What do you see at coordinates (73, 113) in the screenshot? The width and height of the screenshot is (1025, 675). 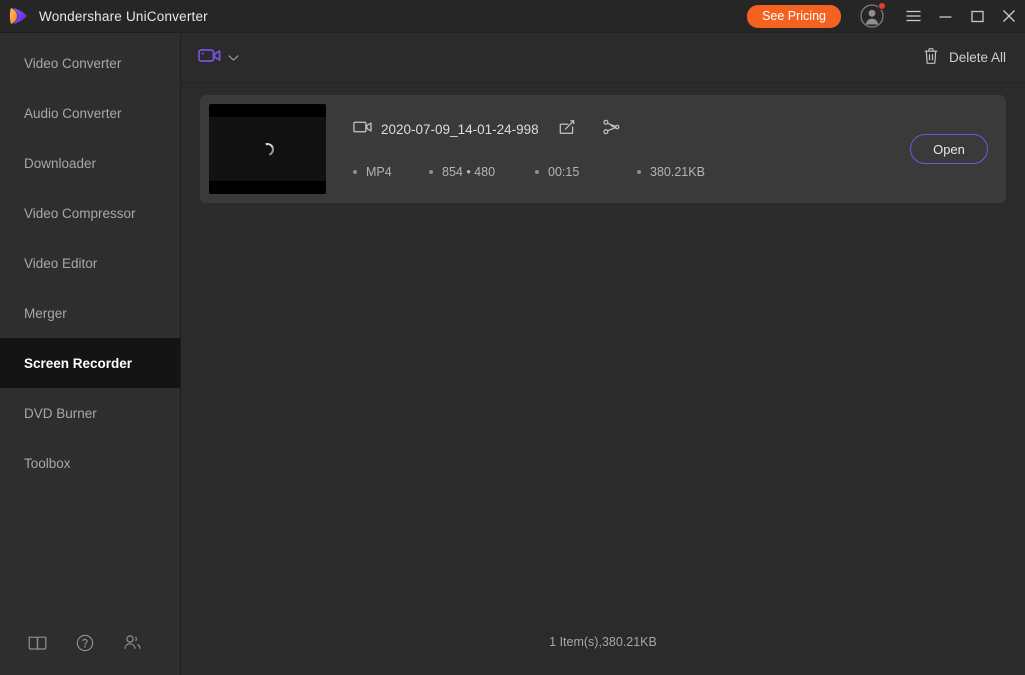 I see `sidebar-item-label: Audio Converter` at bounding box center [73, 113].